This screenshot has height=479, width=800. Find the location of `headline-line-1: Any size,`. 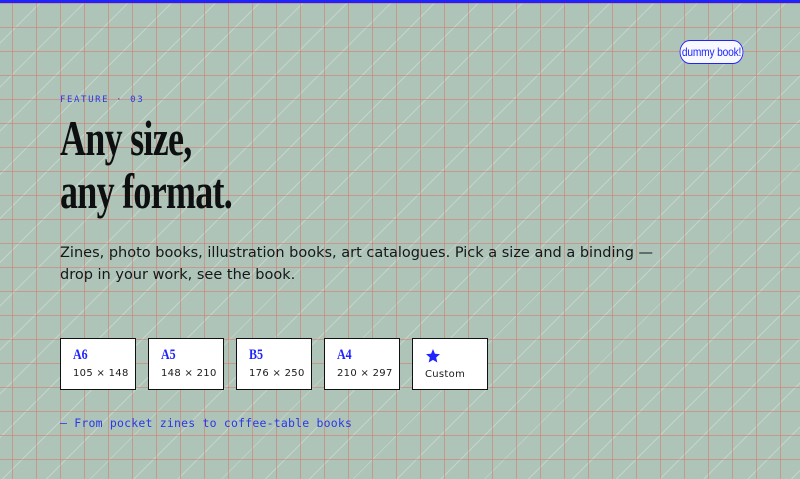

headline-line-1: Any size, is located at coordinates (126, 138).